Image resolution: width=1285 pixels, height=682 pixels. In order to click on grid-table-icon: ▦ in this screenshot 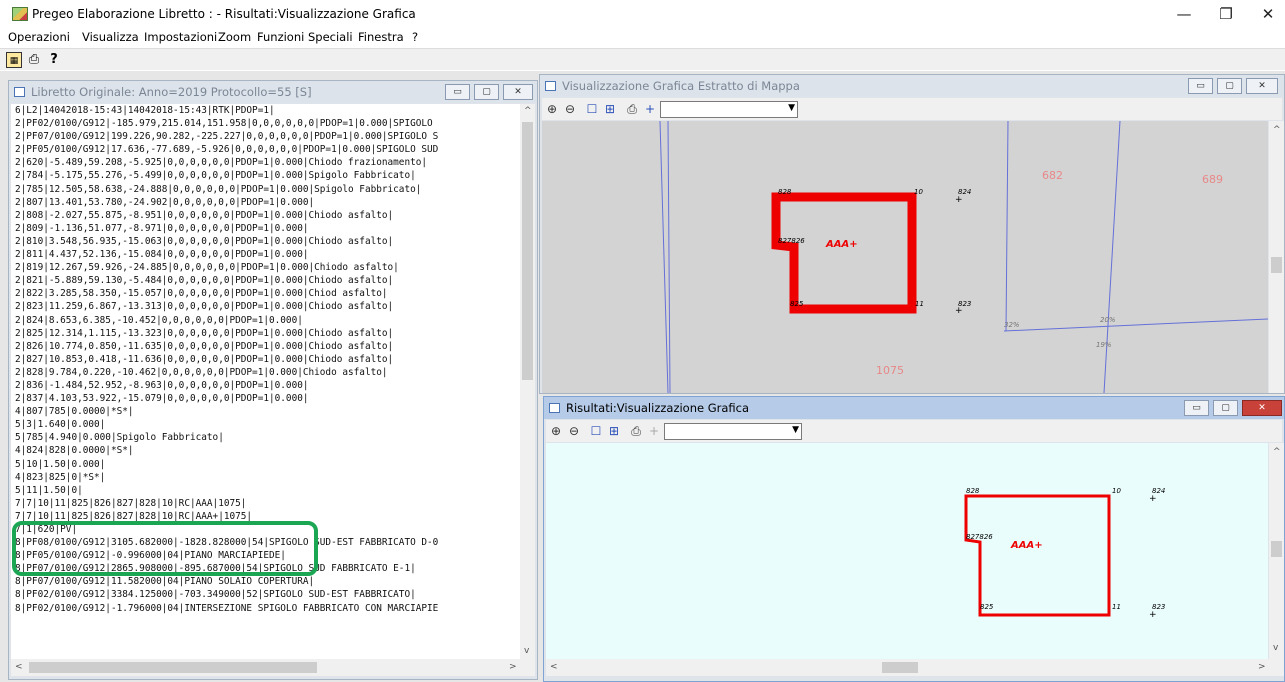, I will do `click(14, 60)`.